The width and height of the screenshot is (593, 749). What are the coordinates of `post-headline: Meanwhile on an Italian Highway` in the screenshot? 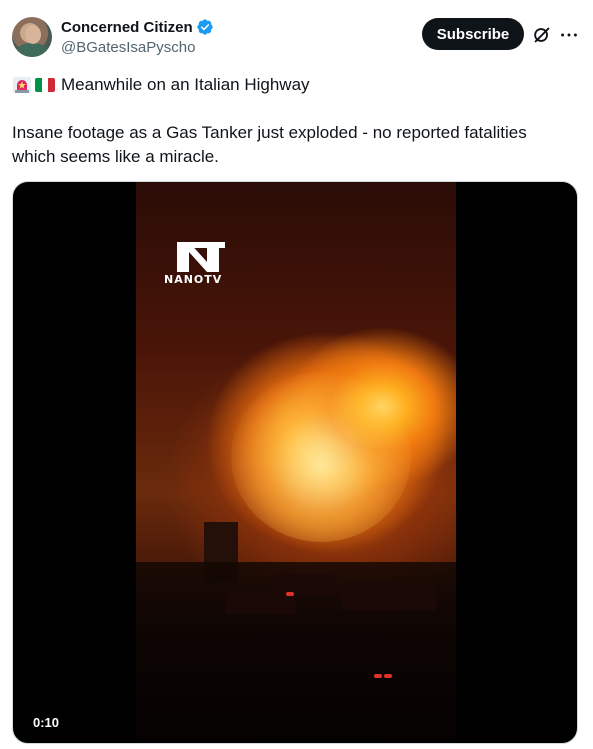 It's located at (161, 85).